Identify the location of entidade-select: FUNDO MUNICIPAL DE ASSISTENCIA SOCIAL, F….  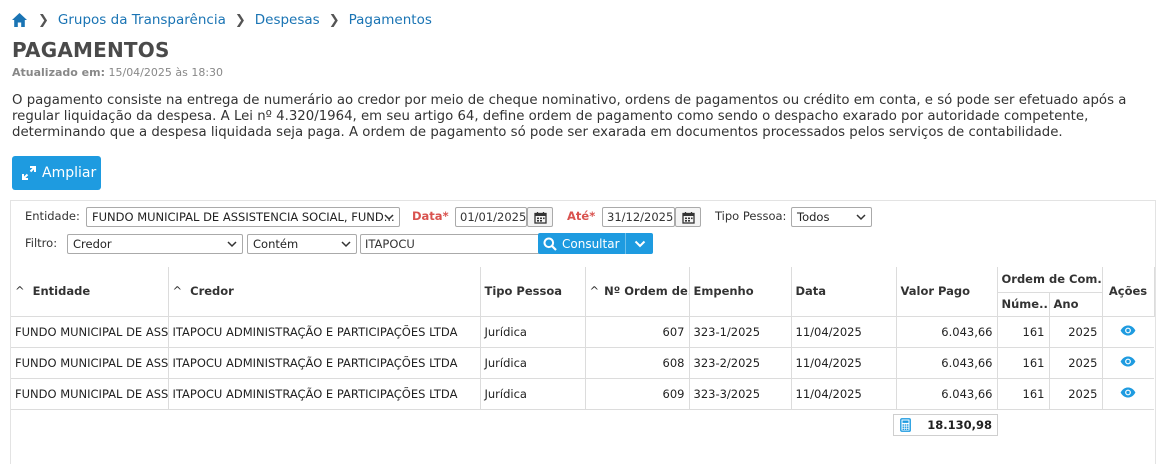
(243, 217).